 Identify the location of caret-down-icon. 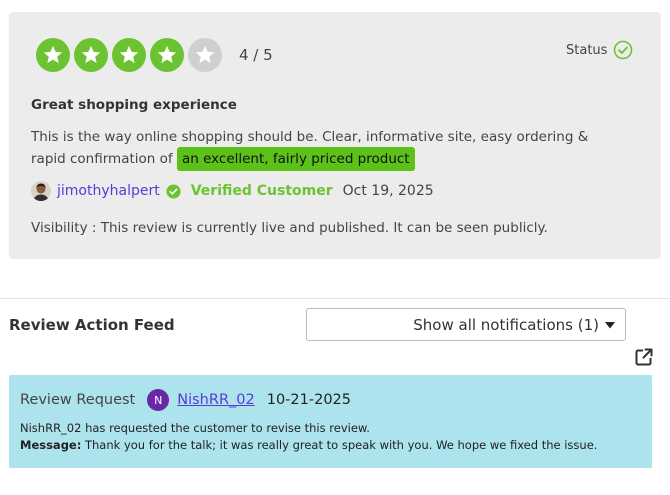
(610, 325).